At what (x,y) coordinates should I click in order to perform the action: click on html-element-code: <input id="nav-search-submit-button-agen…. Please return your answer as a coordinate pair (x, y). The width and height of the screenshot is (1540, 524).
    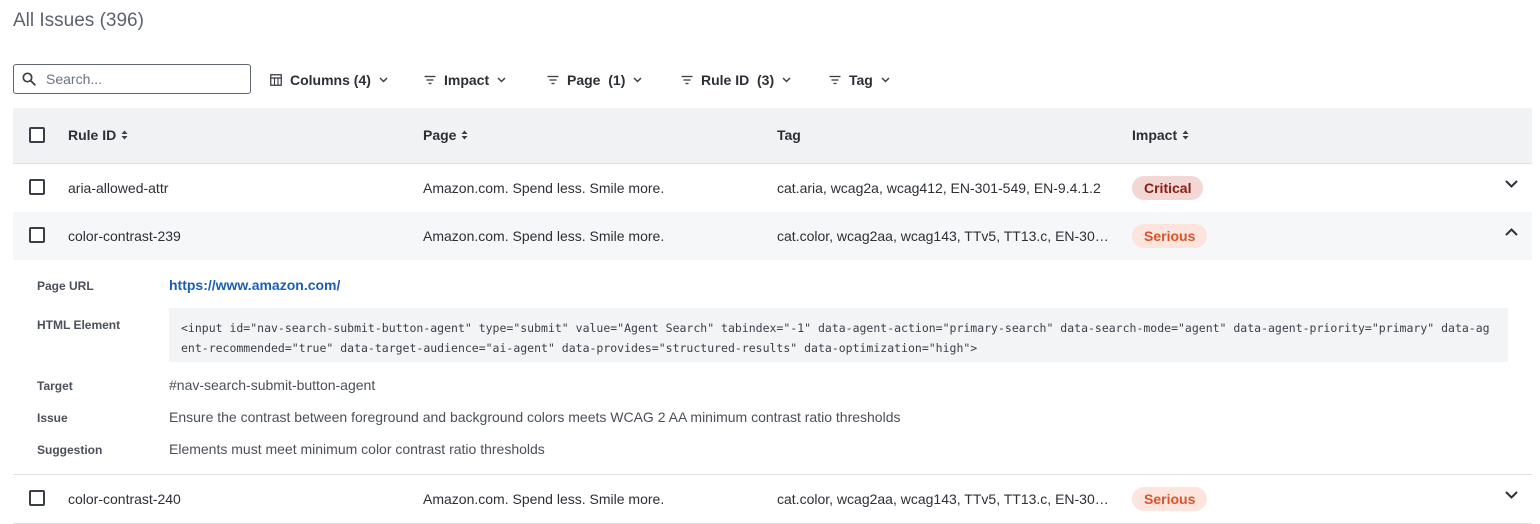
    Looking at the image, I should click on (838, 335).